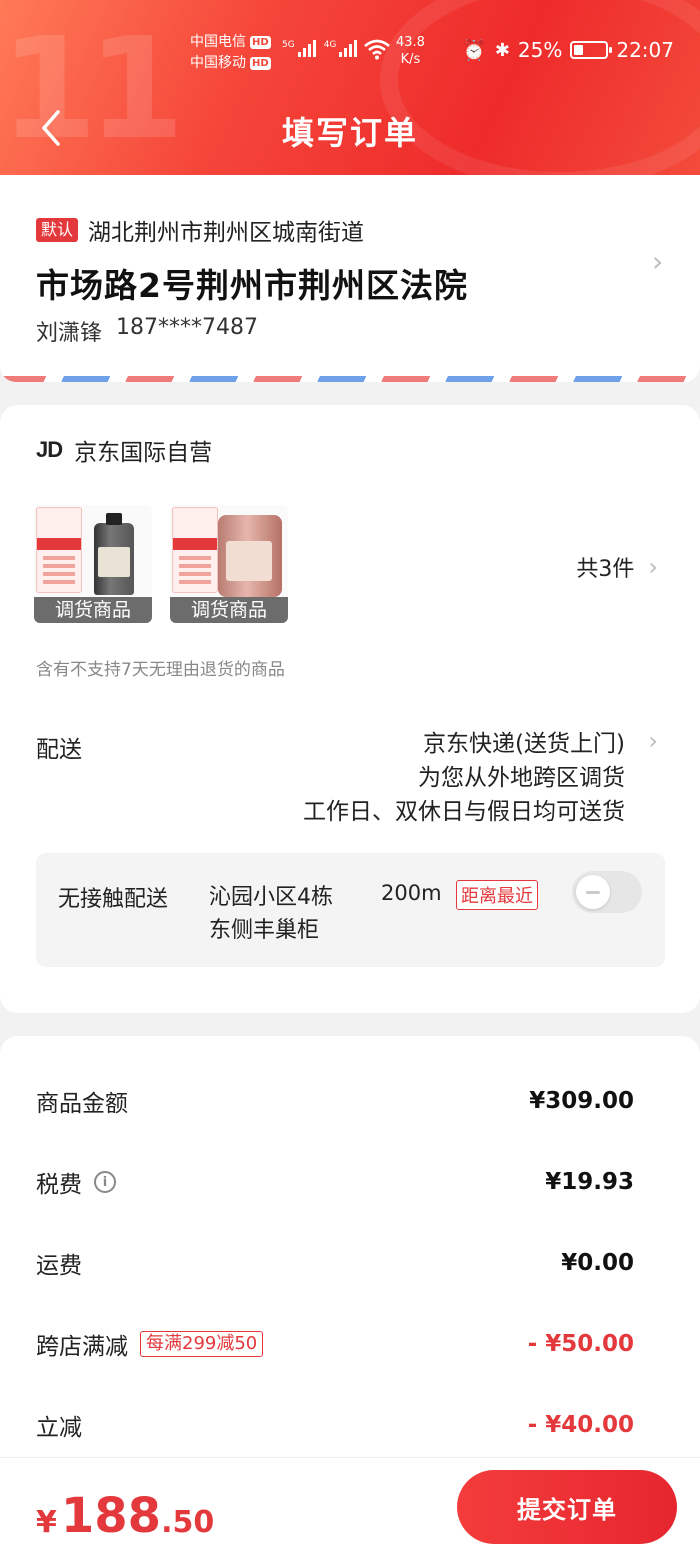 The image size is (700, 1555). What do you see at coordinates (410, 51) in the screenshot?
I see `network-speed: 43.8 K/s` at bounding box center [410, 51].